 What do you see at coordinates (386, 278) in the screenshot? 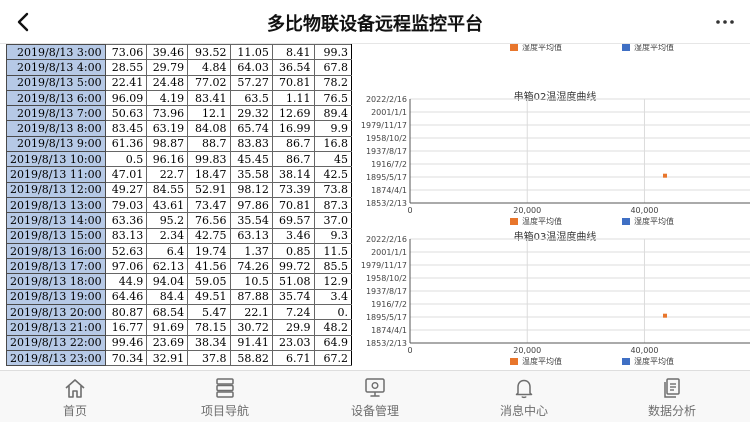
I see `y-tick-label: 1958/10/2` at bounding box center [386, 278].